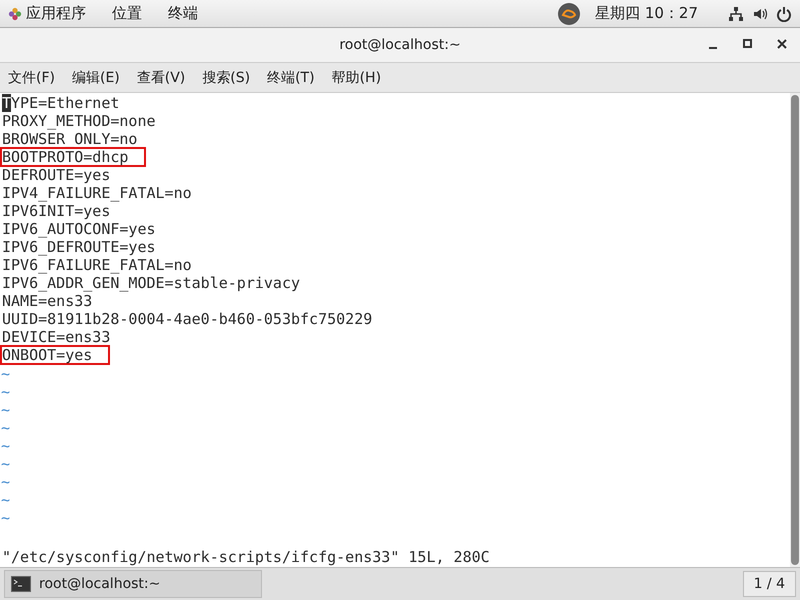  What do you see at coordinates (736, 14) in the screenshot?
I see `network-icon` at bounding box center [736, 14].